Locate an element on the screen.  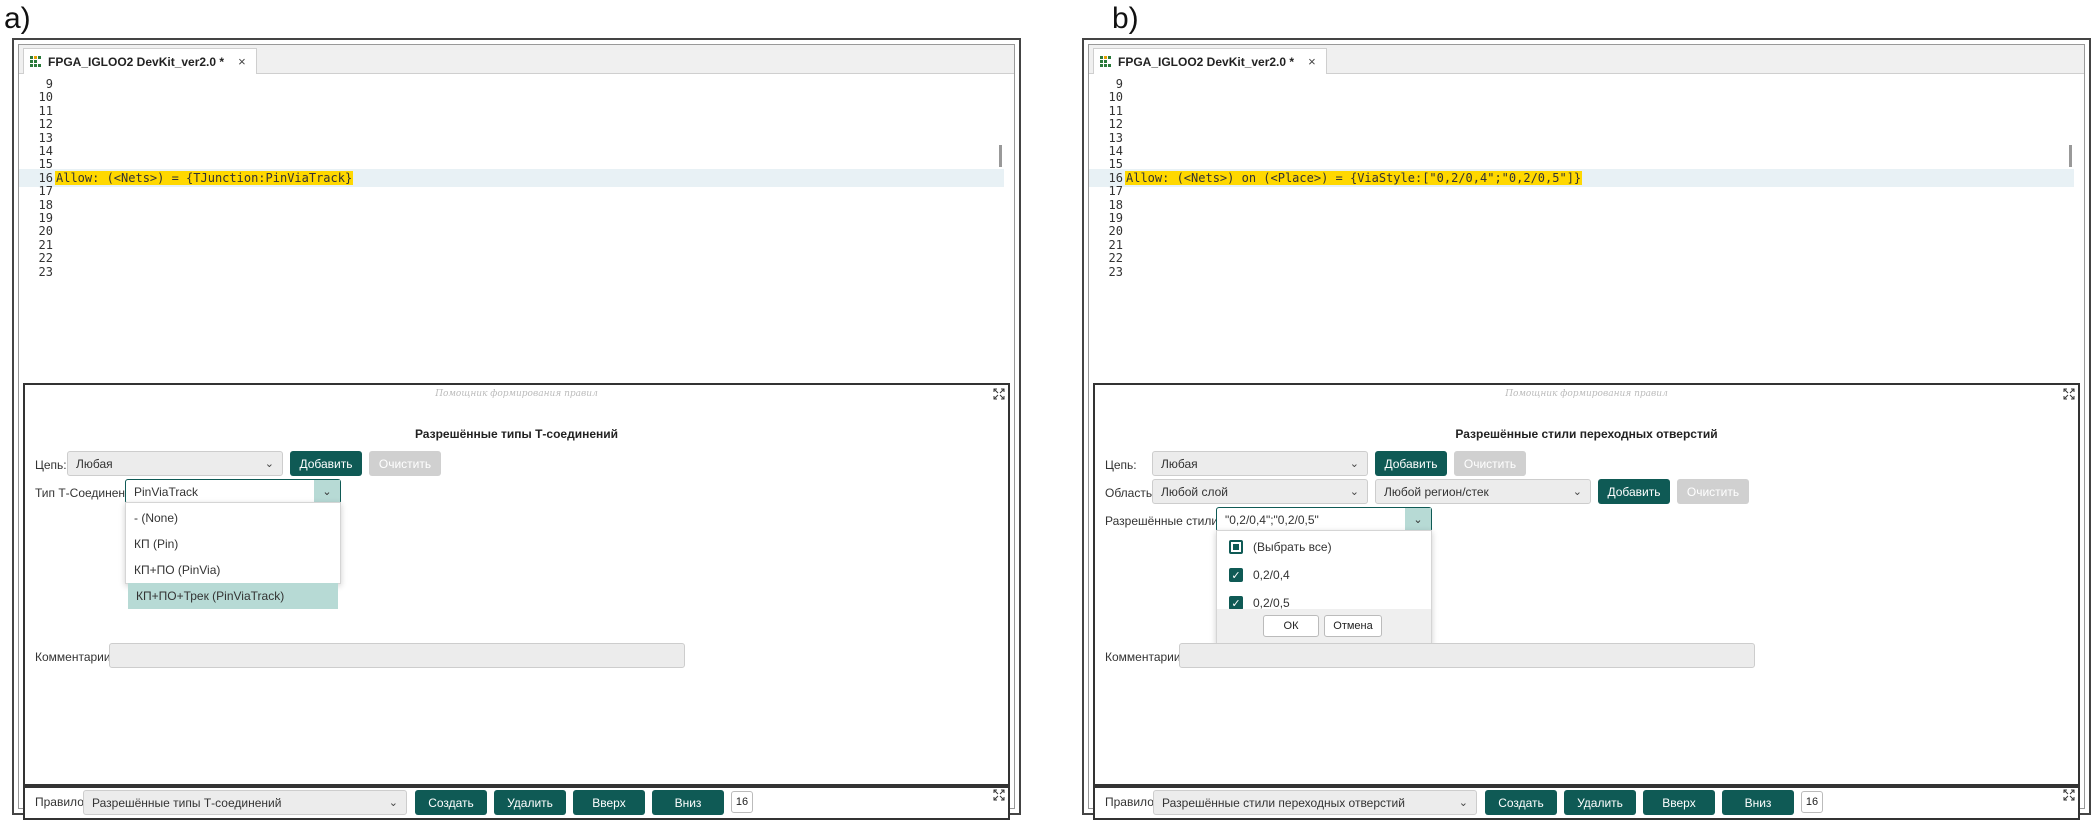
dropdown-option: КП+ПО (PinVia) is located at coordinates (233, 570).